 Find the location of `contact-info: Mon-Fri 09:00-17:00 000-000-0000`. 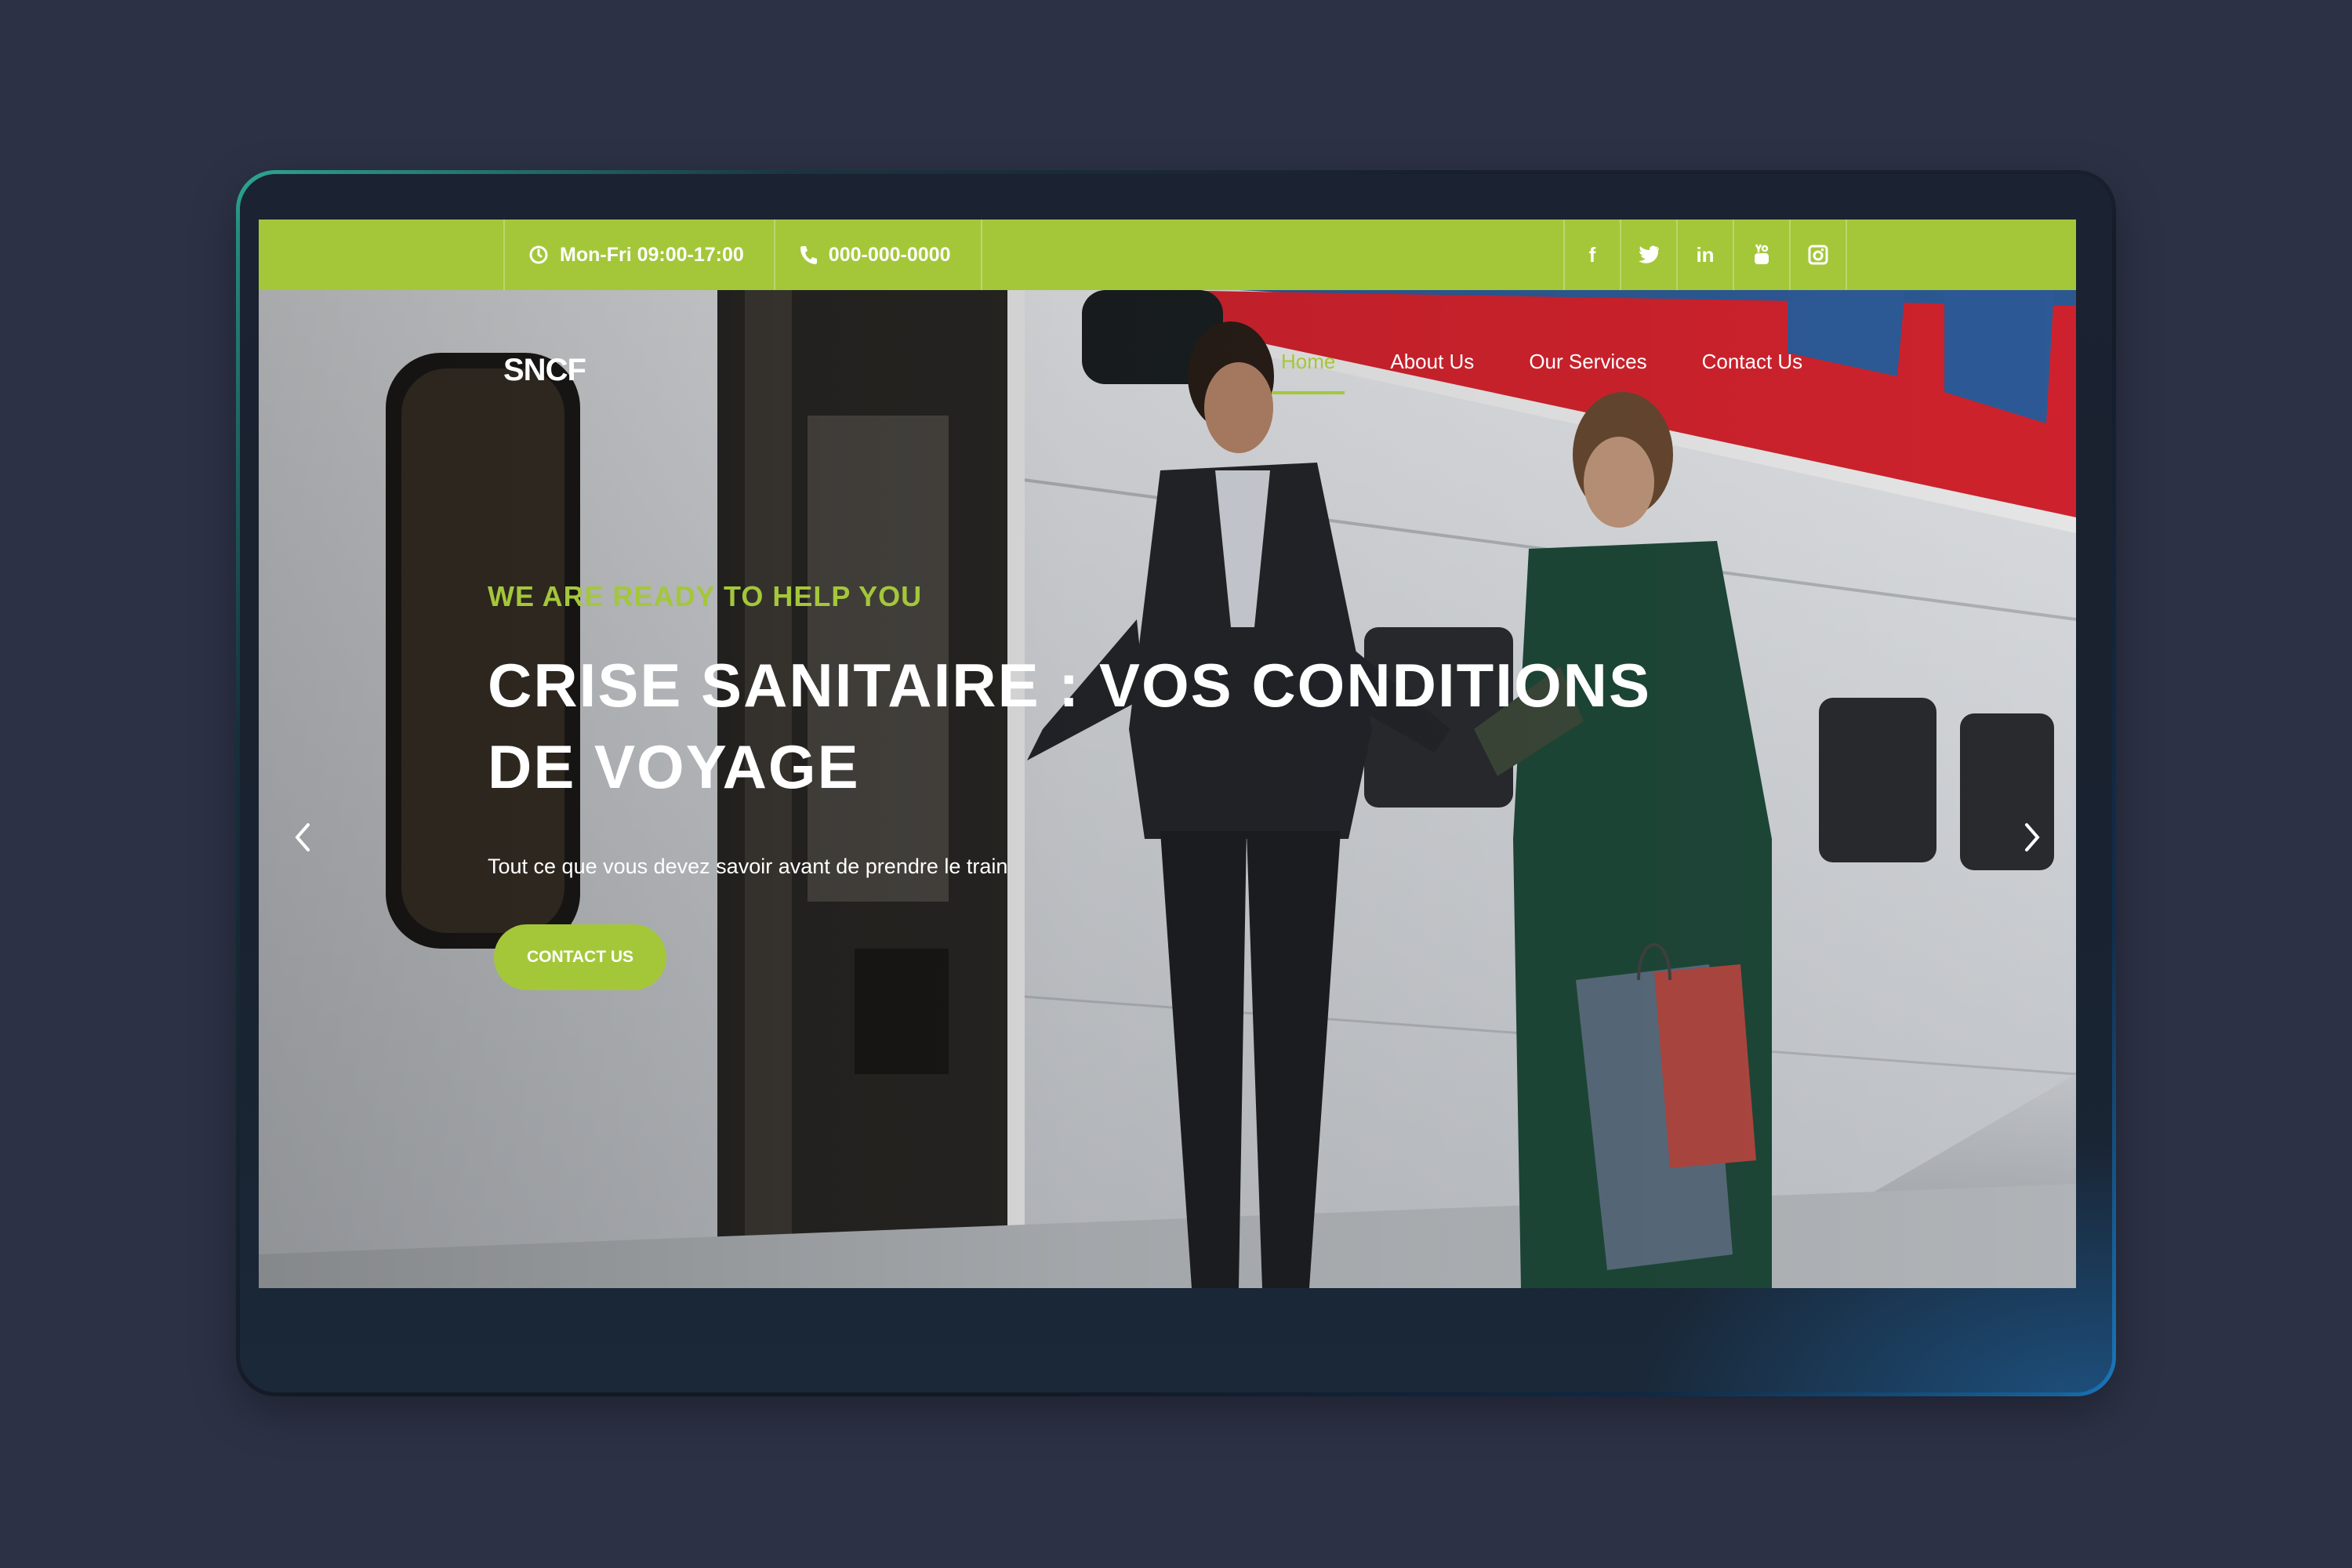

contact-info: Mon-Fri 09:00-17:00 000-000-0000 is located at coordinates (742, 255).